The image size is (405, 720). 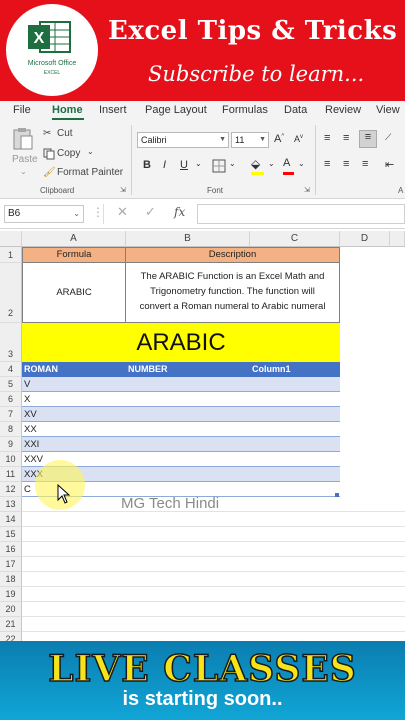 What do you see at coordinates (288, 166) in the screenshot?
I see `font-color-icon: A` at bounding box center [288, 166].